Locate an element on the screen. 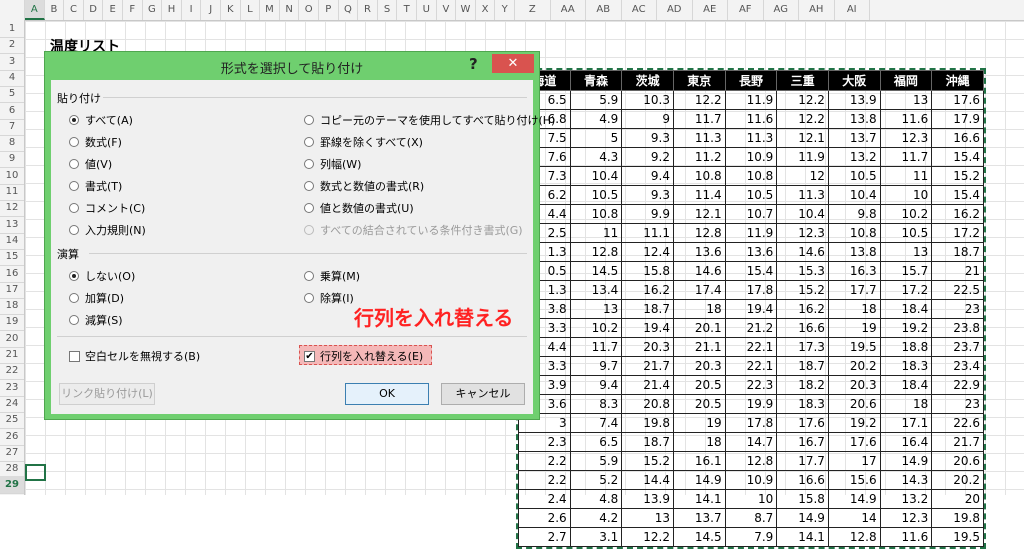 This screenshot has height=549, width=1024. table-cell: 10.5 is located at coordinates (854, 176).